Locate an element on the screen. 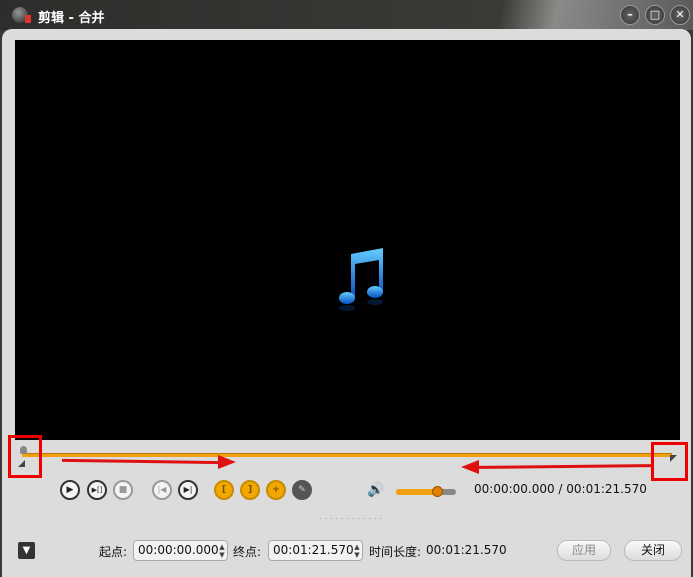  start-time-value: 00:00:00.000 is located at coordinates (178, 550).